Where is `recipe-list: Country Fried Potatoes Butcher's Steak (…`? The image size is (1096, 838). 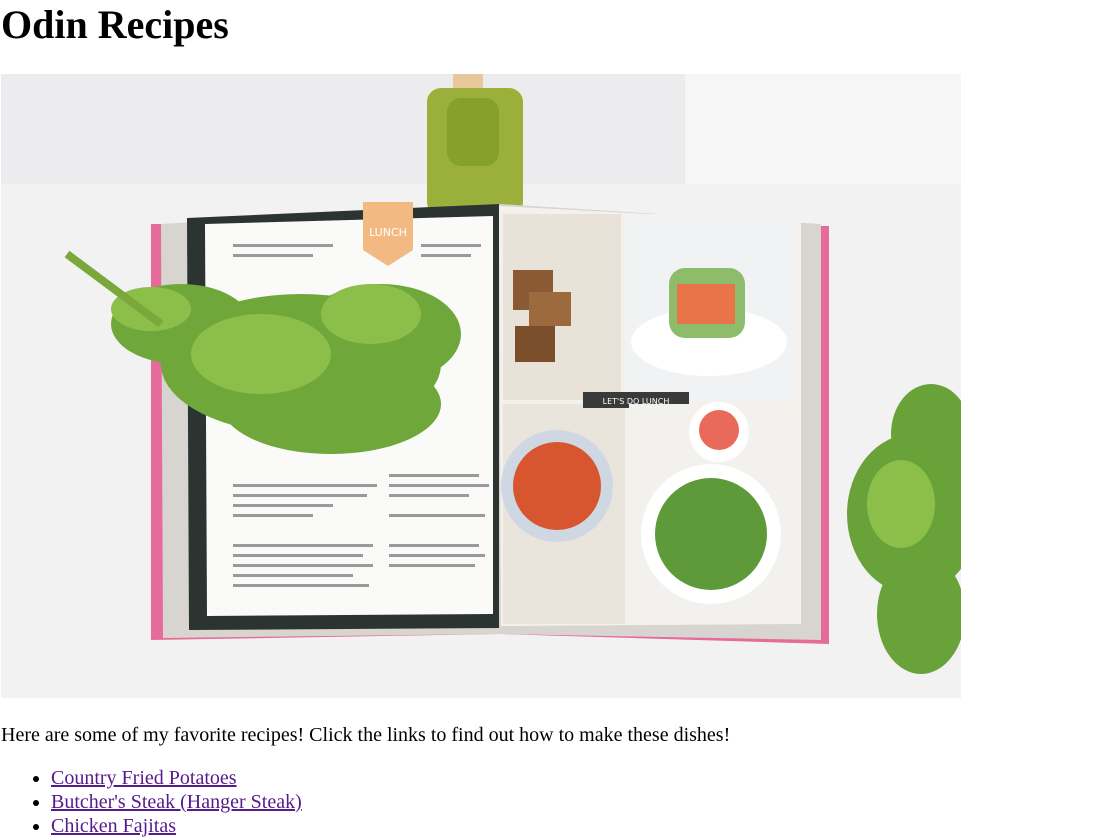
recipe-list: Country Fried Potatoes Butcher's Steak (… is located at coordinates (548, 802).